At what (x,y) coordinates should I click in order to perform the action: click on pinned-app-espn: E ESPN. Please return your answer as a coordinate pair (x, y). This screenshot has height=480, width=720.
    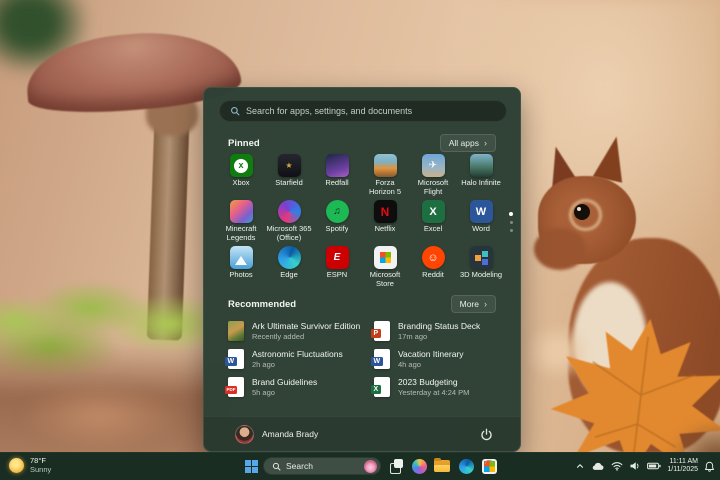
    Looking at the image, I should click on (337, 269).